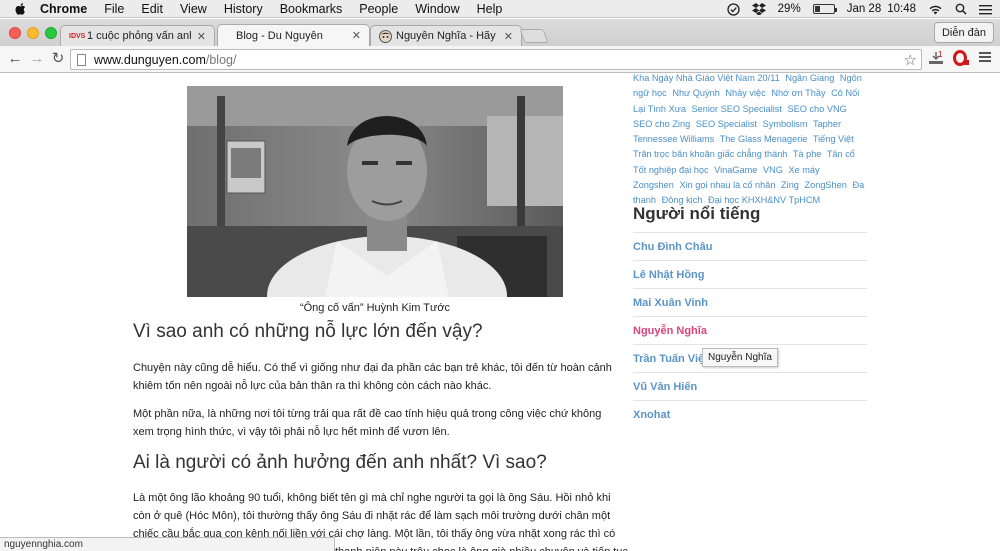 The width and height of the screenshot is (1000, 551). What do you see at coordinates (490, 9) in the screenshot?
I see `menu-help: Help` at bounding box center [490, 9].